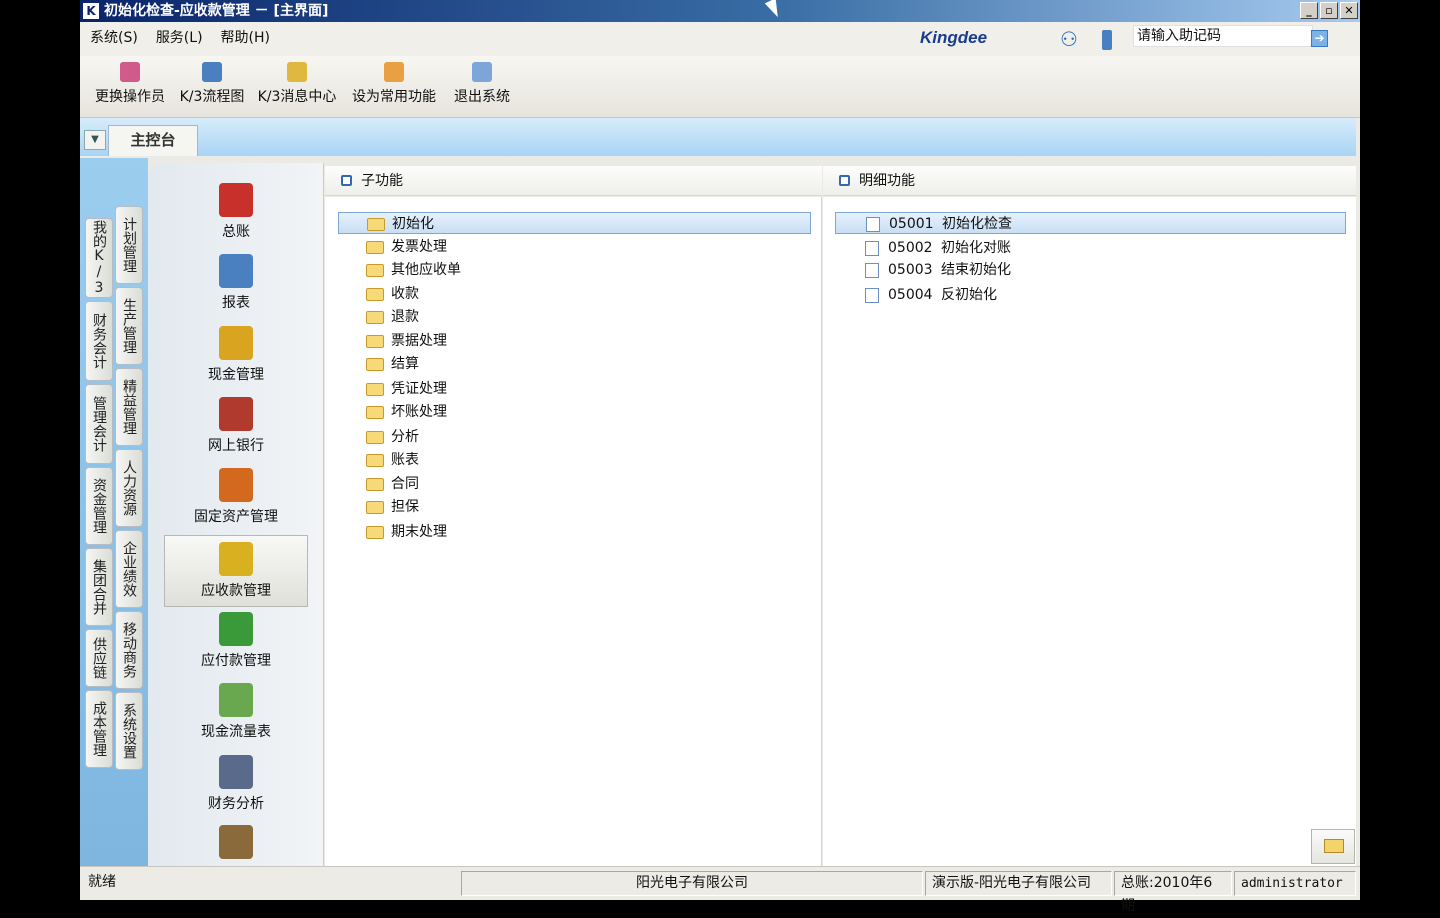 This screenshot has height=918, width=1440. I want to click on subfunction-item: 账表, so click(574, 460).